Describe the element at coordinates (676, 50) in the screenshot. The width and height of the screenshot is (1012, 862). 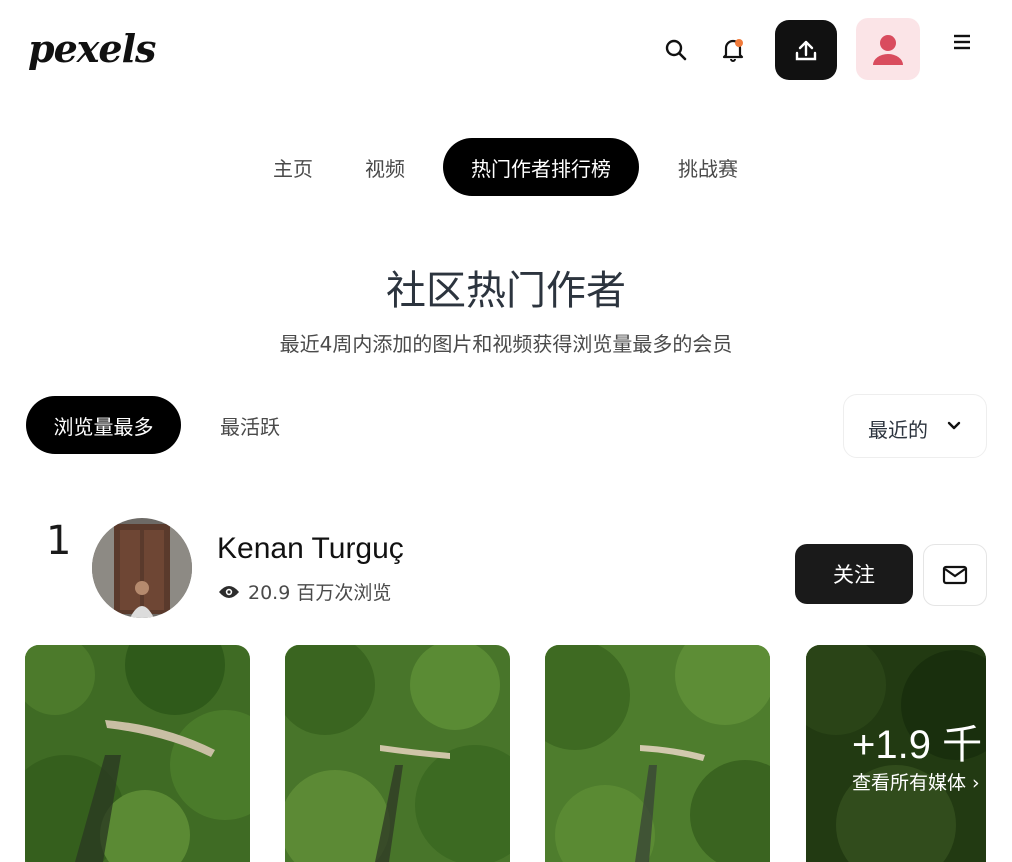
I see `search-icon` at that location.